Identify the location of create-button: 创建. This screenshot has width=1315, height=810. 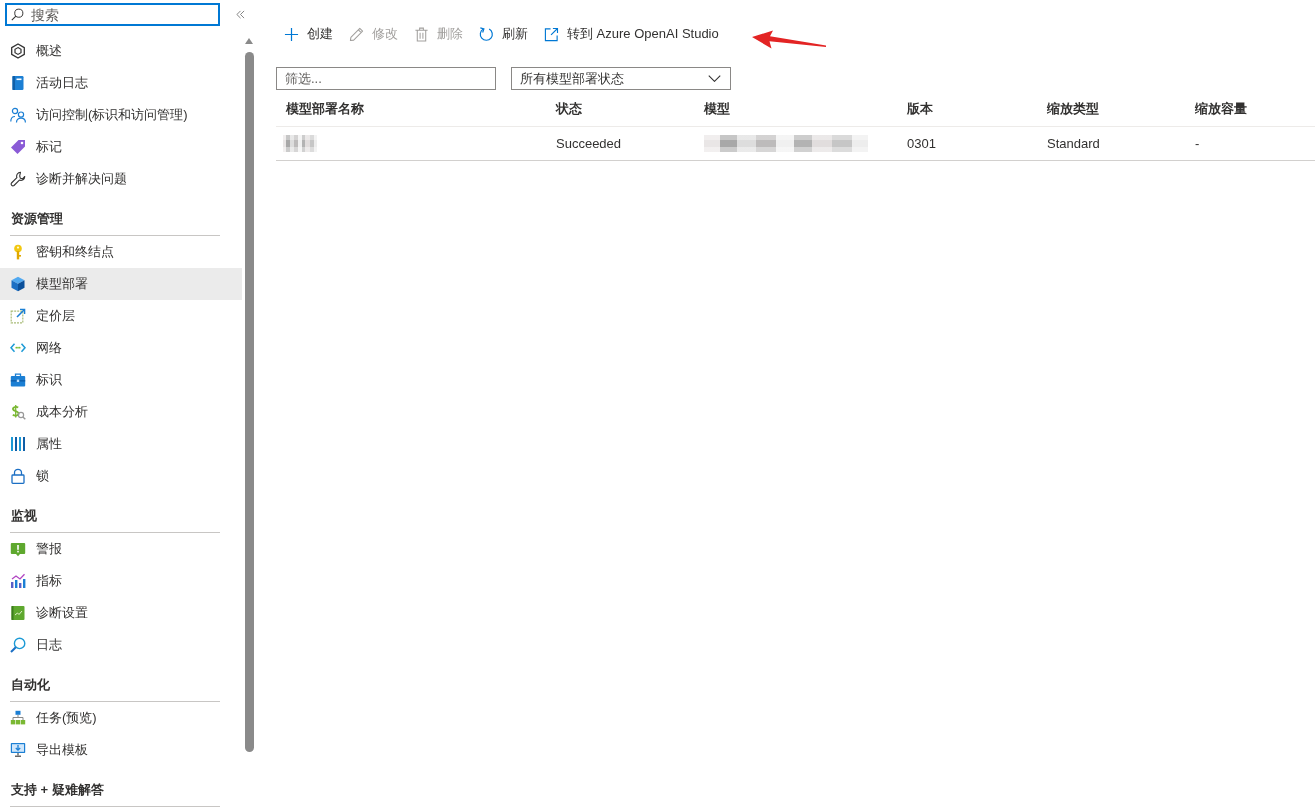
(308, 34).